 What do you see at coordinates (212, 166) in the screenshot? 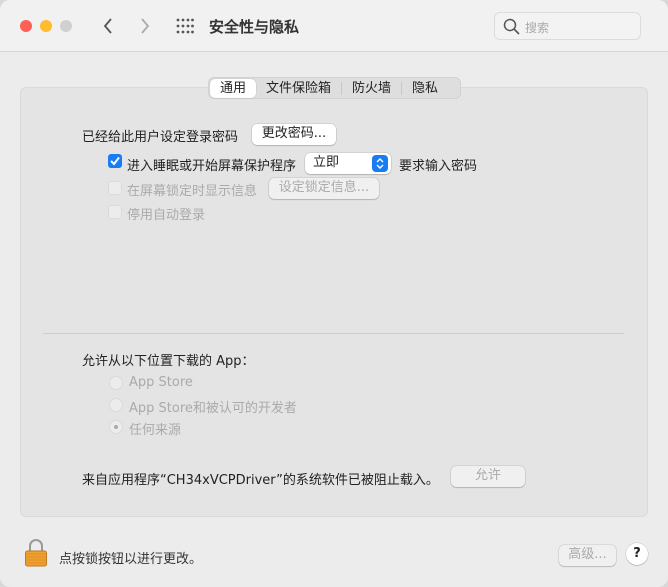
I see `require-password-label: 进入睡眠或开始屏幕保护程序` at bounding box center [212, 166].